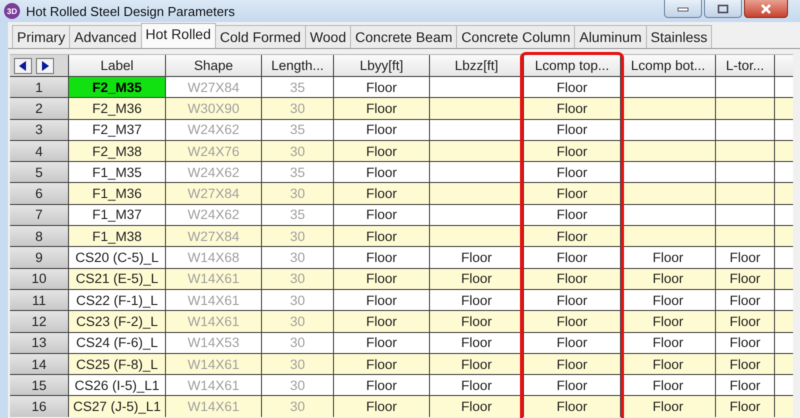  What do you see at coordinates (39, 193) in the screenshot?
I see `row-number: 6` at bounding box center [39, 193].